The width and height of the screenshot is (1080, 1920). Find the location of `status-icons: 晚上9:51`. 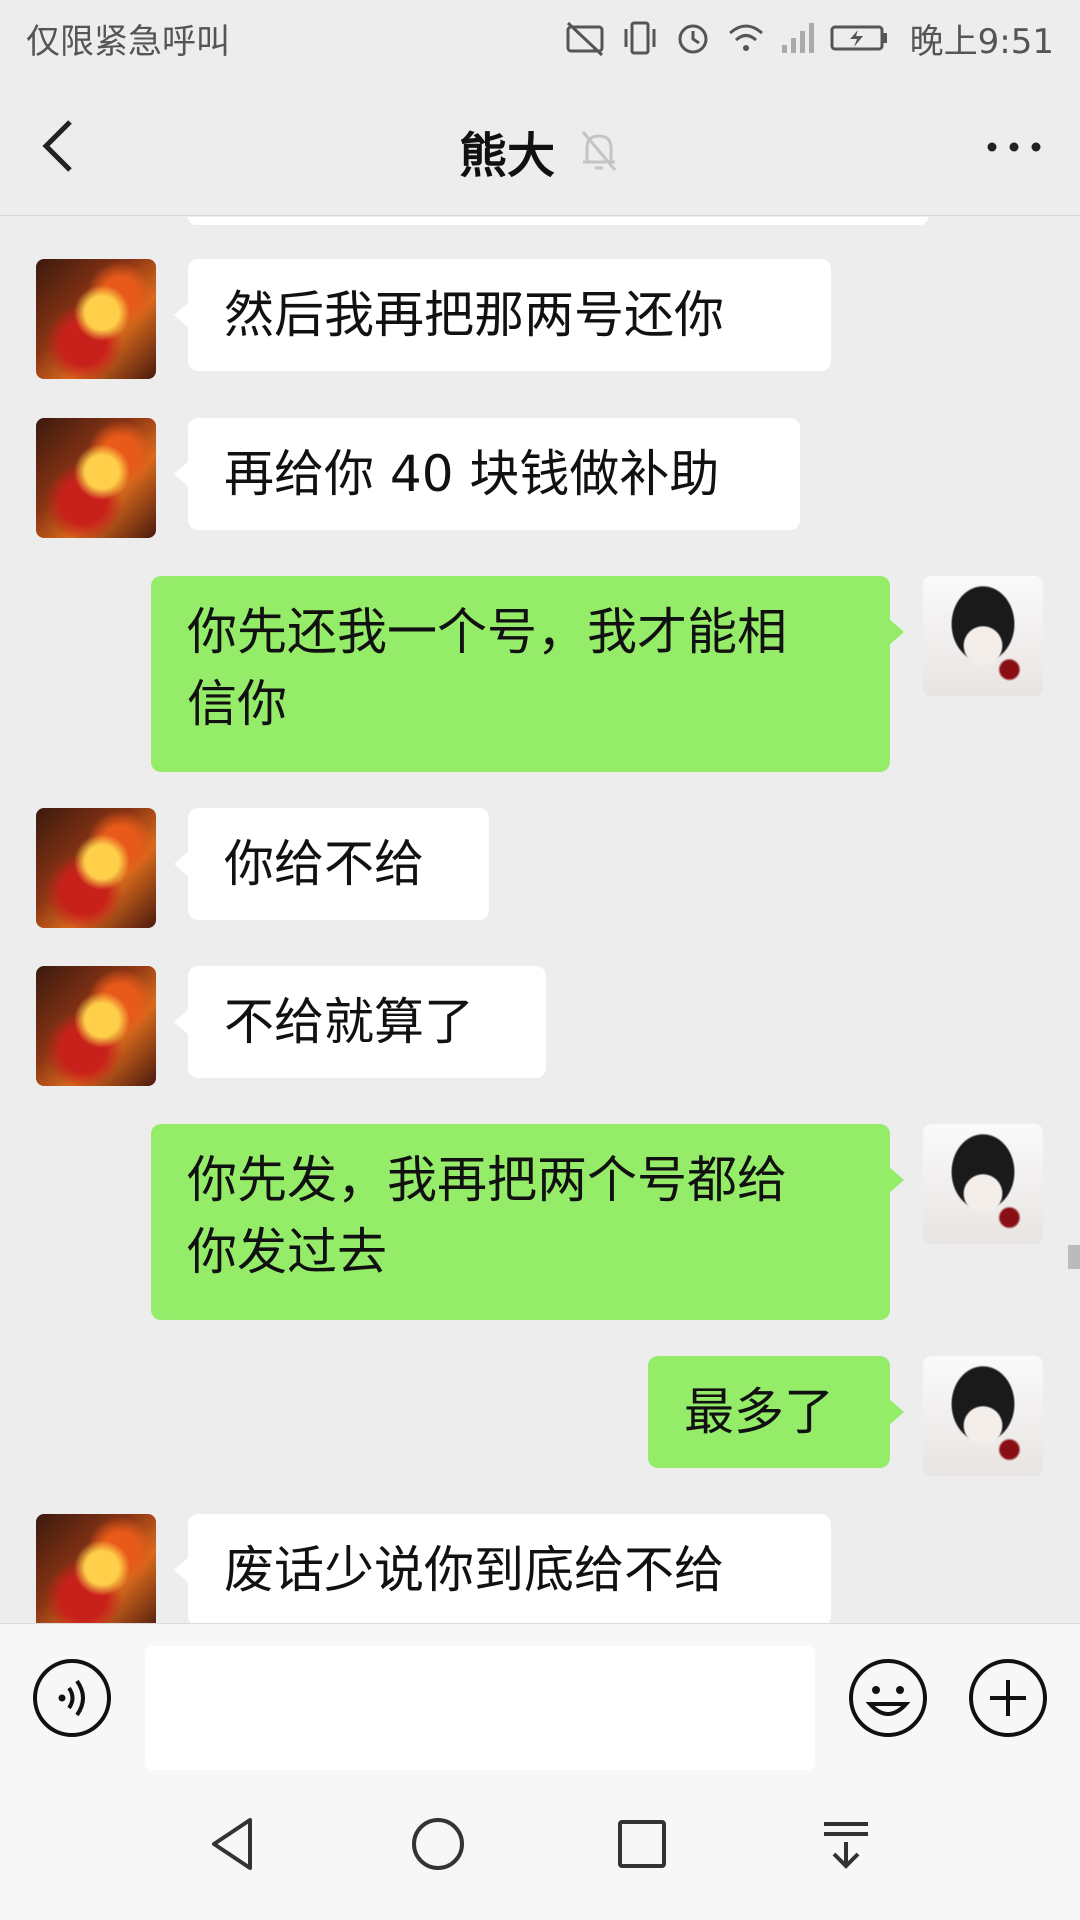

status-icons: 晚上9:51 is located at coordinates (809, 38).